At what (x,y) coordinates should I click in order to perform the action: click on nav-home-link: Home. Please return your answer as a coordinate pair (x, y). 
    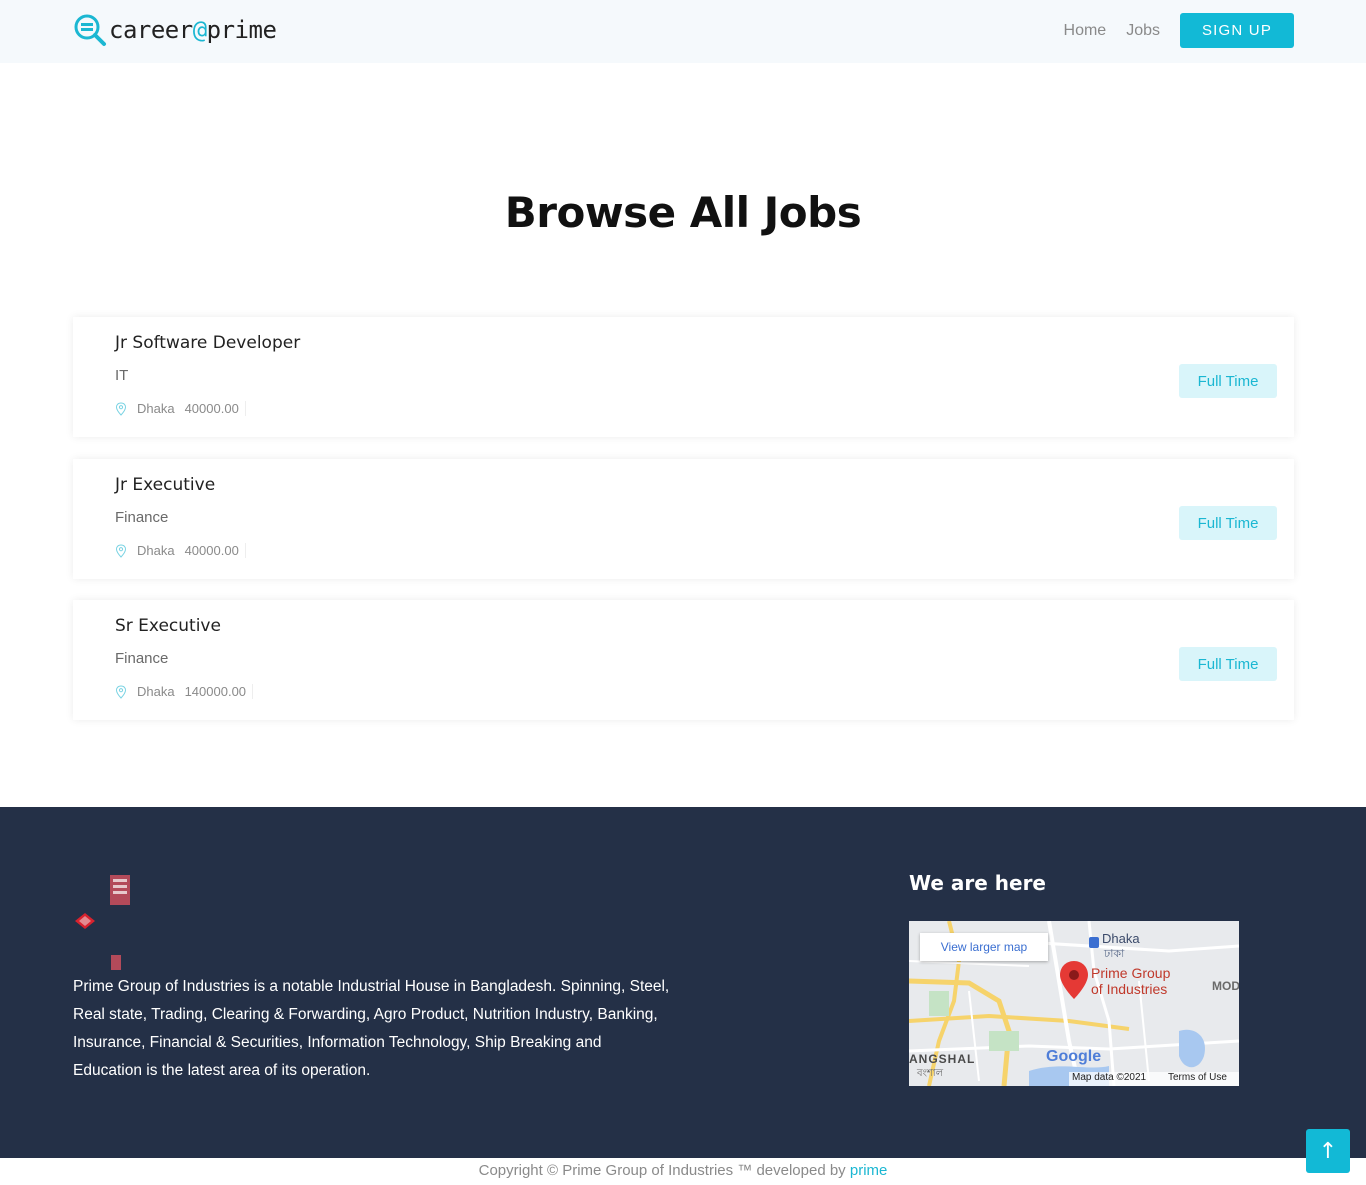
    Looking at the image, I should click on (1085, 31).